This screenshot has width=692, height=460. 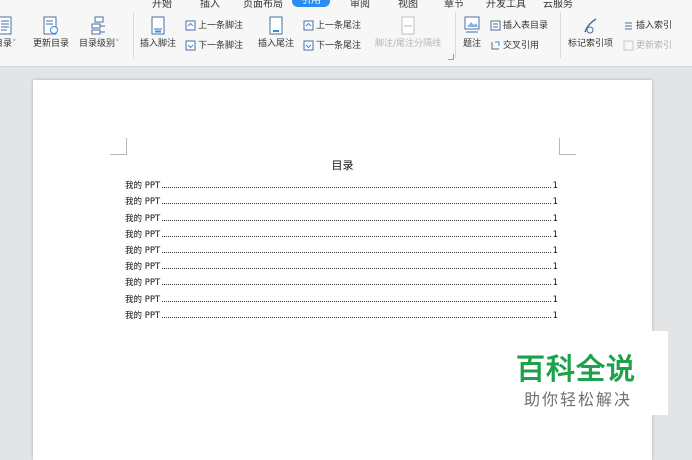 What do you see at coordinates (6, 25) in the screenshot?
I see `toc-icon` at bounding box center [6, 25].